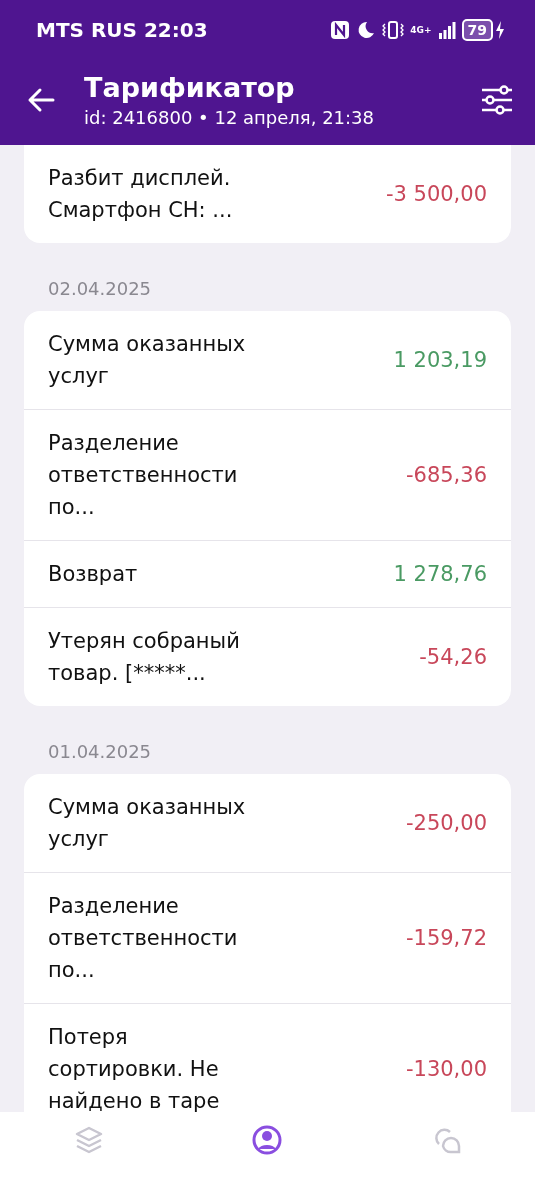 The height and width of the screenshot is (1199, 535). What do you see at coordinates (446, 29) in the screenshot?
I see `signal-icon` at bounding box center [446, 29].